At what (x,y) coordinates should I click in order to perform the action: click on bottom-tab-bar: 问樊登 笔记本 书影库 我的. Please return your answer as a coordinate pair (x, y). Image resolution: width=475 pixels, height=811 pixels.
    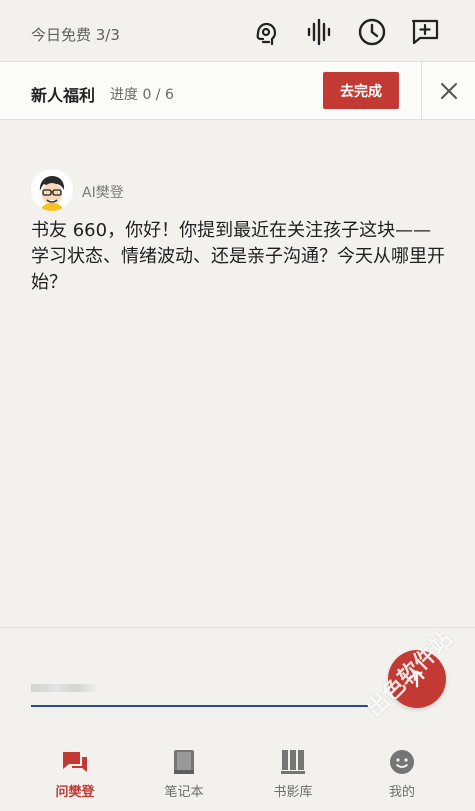
    Looking at the image, I should click on (237, 773).